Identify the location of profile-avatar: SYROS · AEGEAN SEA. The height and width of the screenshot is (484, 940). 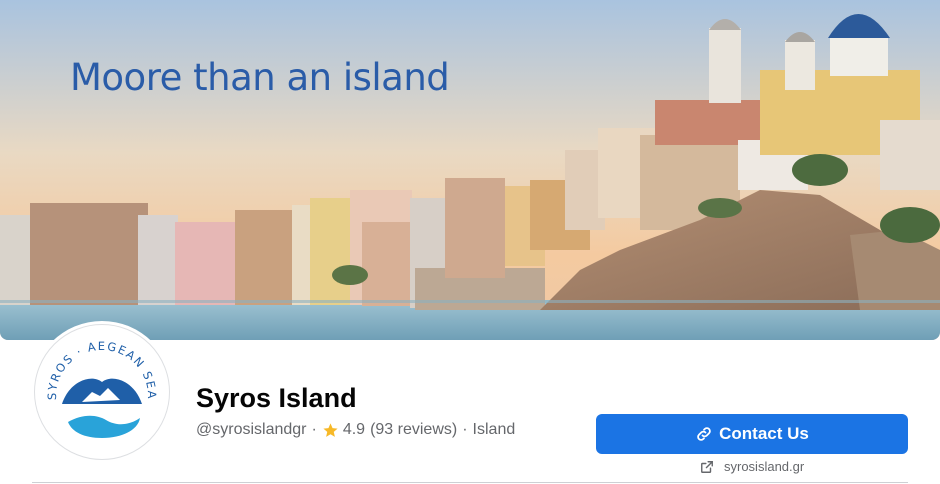
(102, 392).